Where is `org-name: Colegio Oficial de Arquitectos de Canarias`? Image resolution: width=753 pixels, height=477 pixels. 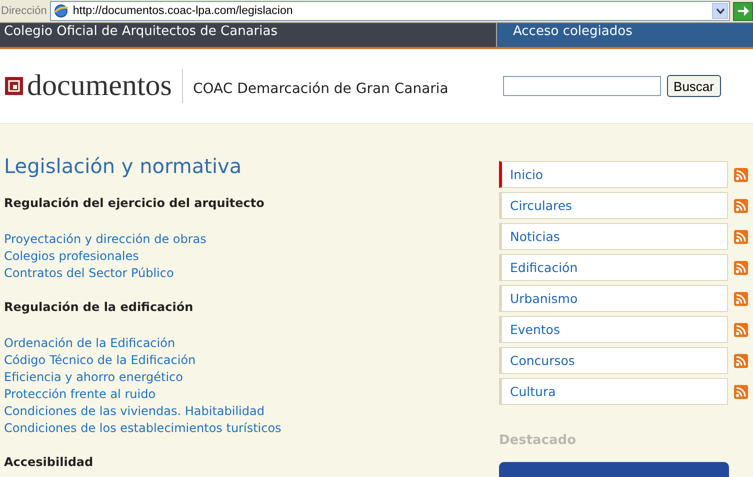
org-name: Colegio Oficial de Arquitectos de Canarias is located at coordinates (141, 31).